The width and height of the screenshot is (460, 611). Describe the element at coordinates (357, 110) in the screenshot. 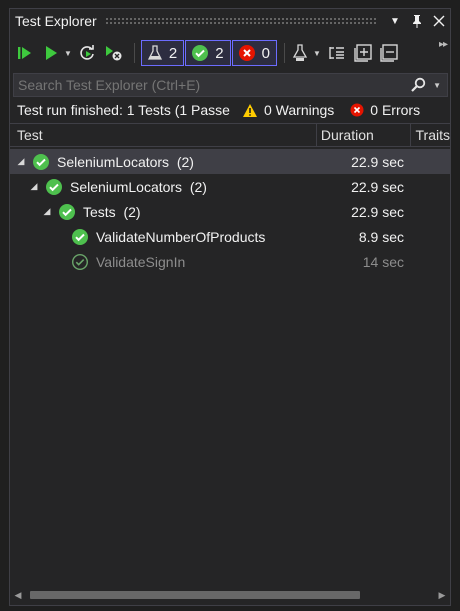

I see `error-icon` at that location.